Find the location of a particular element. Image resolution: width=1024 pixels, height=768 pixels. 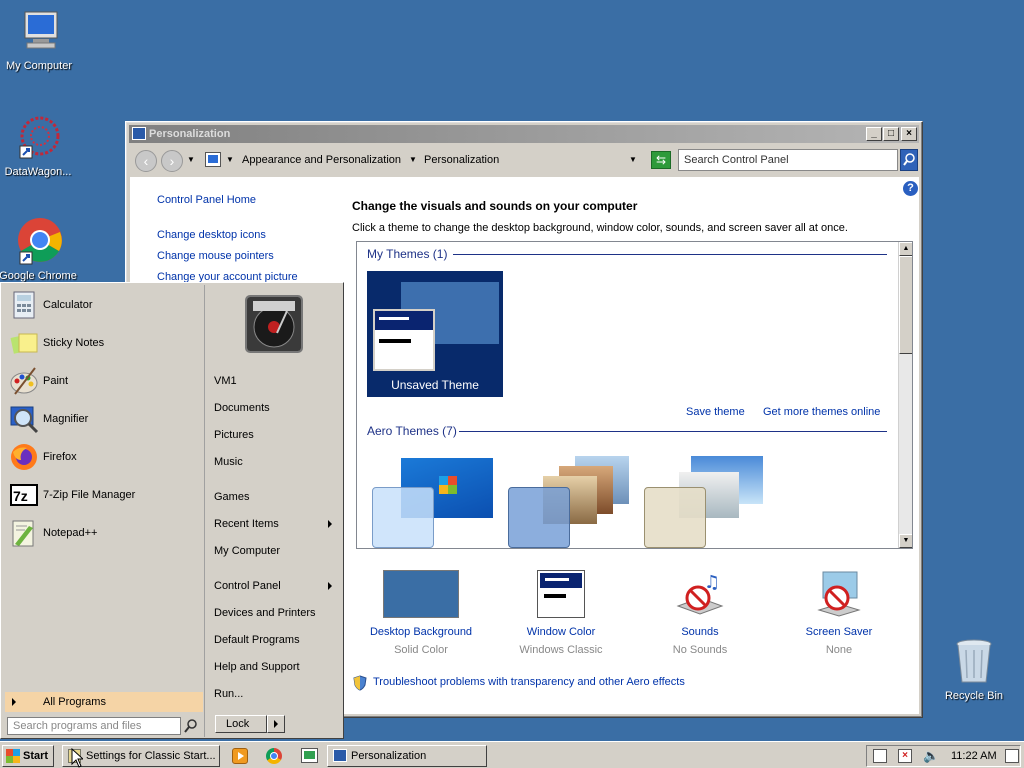

window-color-title: Window Color is located at coordinates (561, 632).